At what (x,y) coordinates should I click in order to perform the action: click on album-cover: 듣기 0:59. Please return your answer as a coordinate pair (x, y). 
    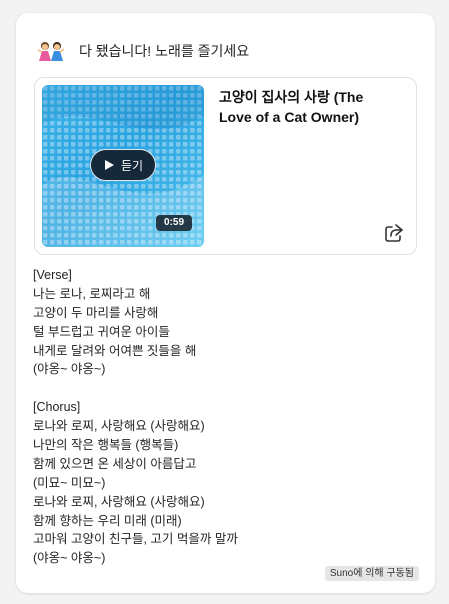
    Looking at the image, I should click on (123, 166).